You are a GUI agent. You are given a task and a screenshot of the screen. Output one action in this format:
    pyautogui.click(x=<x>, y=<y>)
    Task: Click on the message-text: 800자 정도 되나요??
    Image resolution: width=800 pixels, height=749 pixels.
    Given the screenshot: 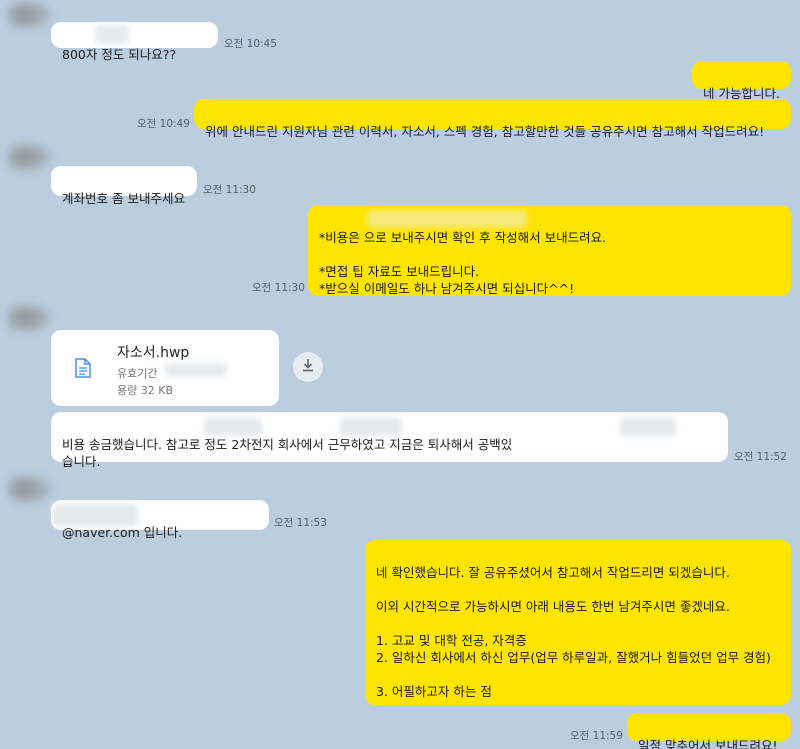 What is the action you would take?
    pyautogui.click(x=119, y=54)
    